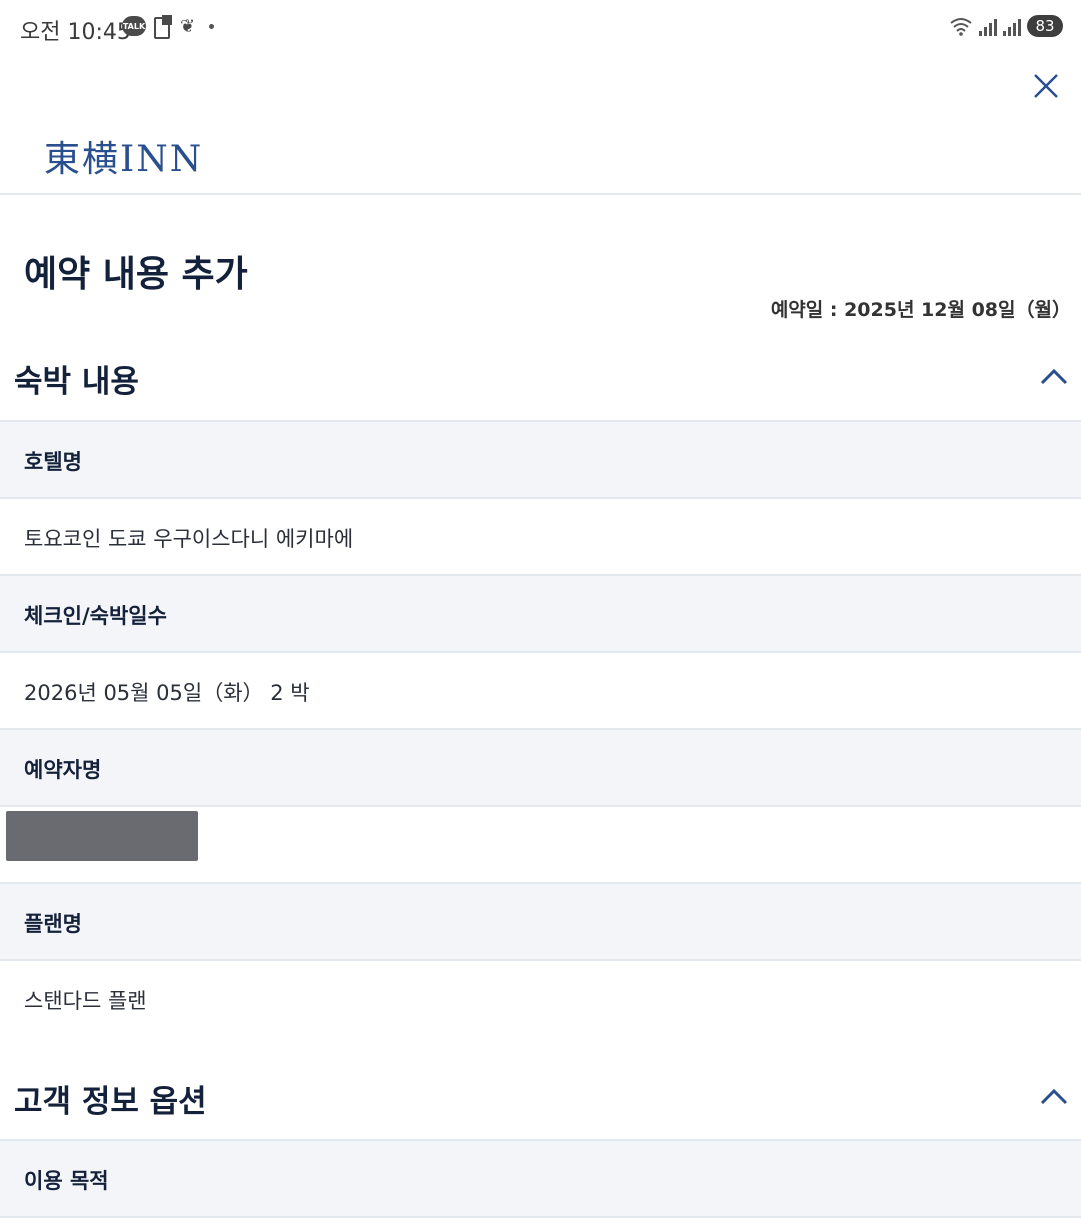  Describe the element at coordinates (1046, 86) in the screenshot. I see `close-icon` at that location.